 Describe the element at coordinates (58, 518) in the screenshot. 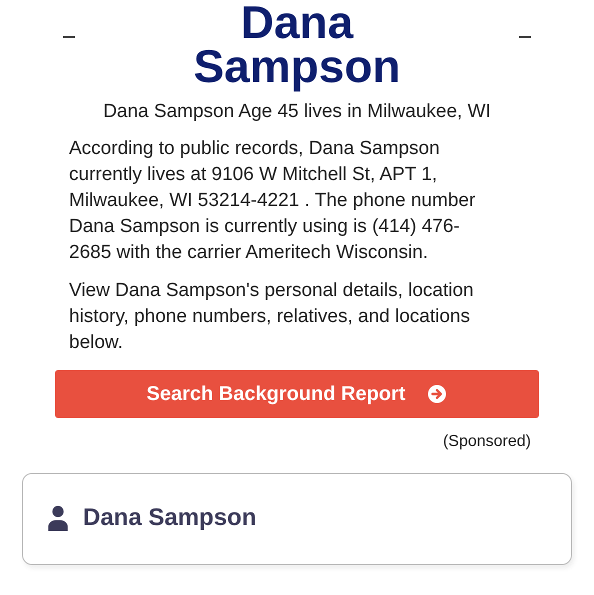

I see `person-icon` at that location.